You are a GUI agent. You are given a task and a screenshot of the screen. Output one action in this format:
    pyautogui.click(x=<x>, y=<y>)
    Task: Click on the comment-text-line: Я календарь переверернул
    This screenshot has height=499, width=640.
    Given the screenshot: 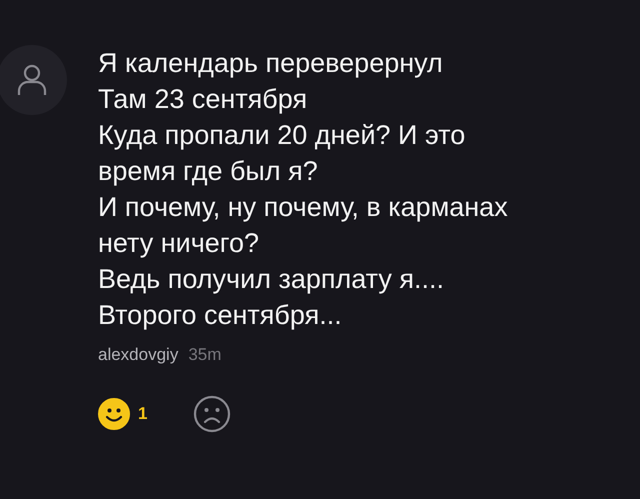 What is the action you would take?
    pyautogui.click(x=271, y=63)
    